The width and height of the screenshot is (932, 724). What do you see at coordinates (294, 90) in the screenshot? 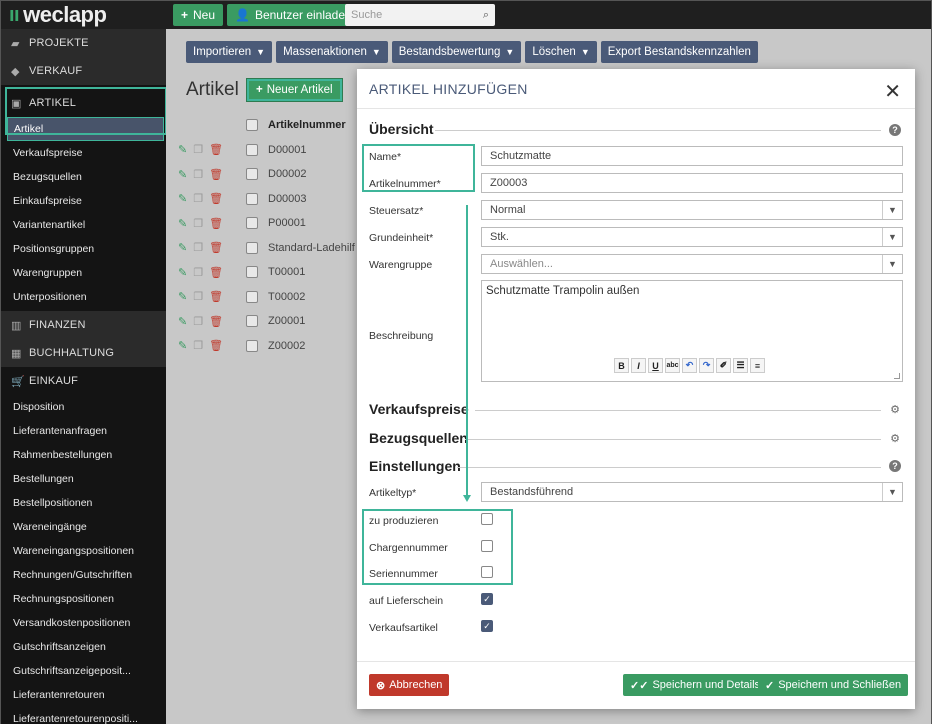
I see `new-article-button: + Neuer Artikel` at bounding box center [294, 90].